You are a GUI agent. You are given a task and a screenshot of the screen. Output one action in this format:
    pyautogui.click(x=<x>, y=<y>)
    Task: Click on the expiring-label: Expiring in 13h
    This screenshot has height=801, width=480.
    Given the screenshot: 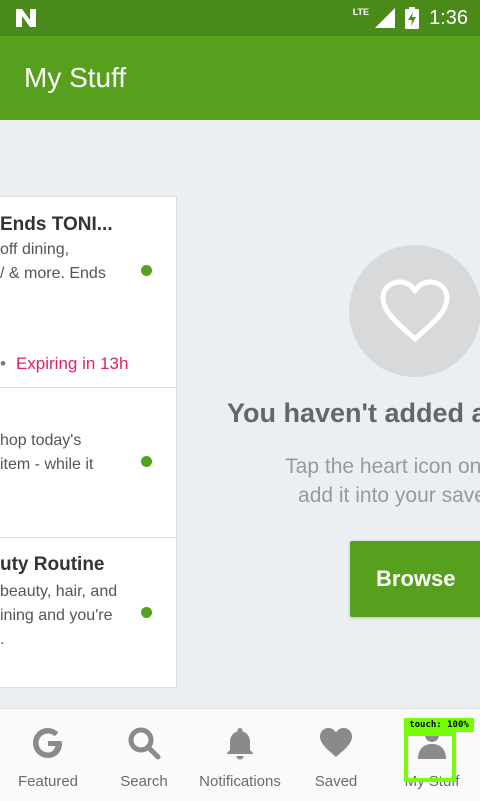 What is the action you would take?
    pyautogui.click(x=72, y=363)
    